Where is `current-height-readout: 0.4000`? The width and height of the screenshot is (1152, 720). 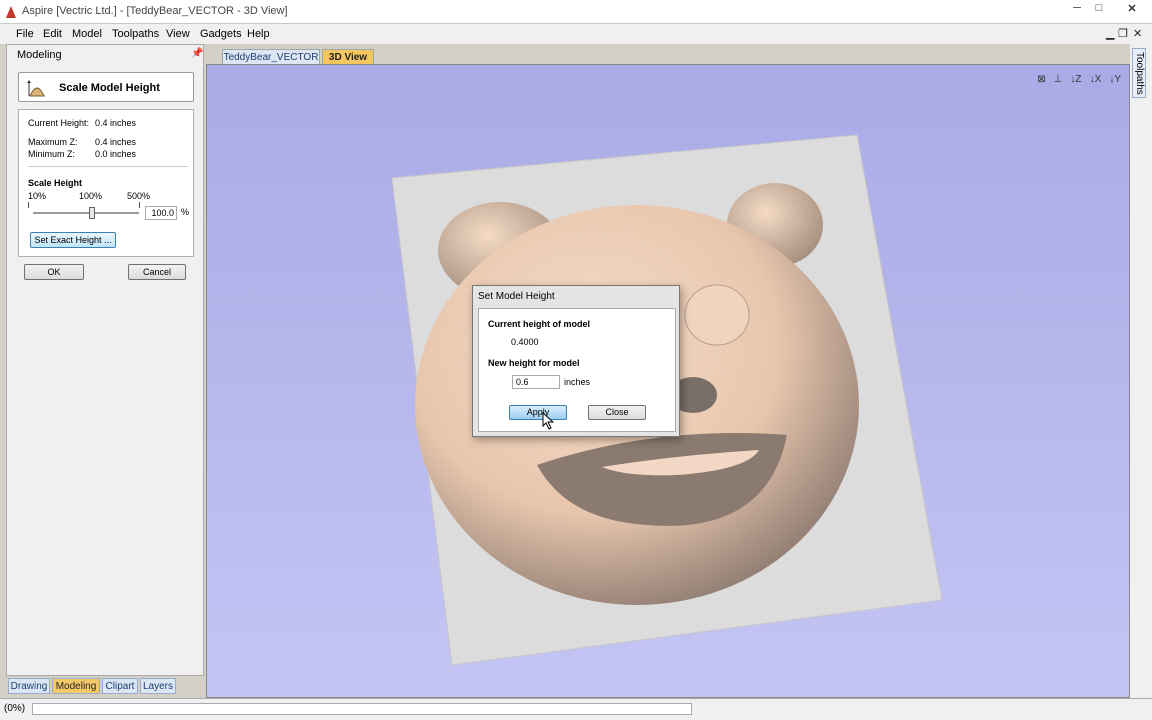 current-height-readout: 0.4000 is located at coordinates (525, 342).